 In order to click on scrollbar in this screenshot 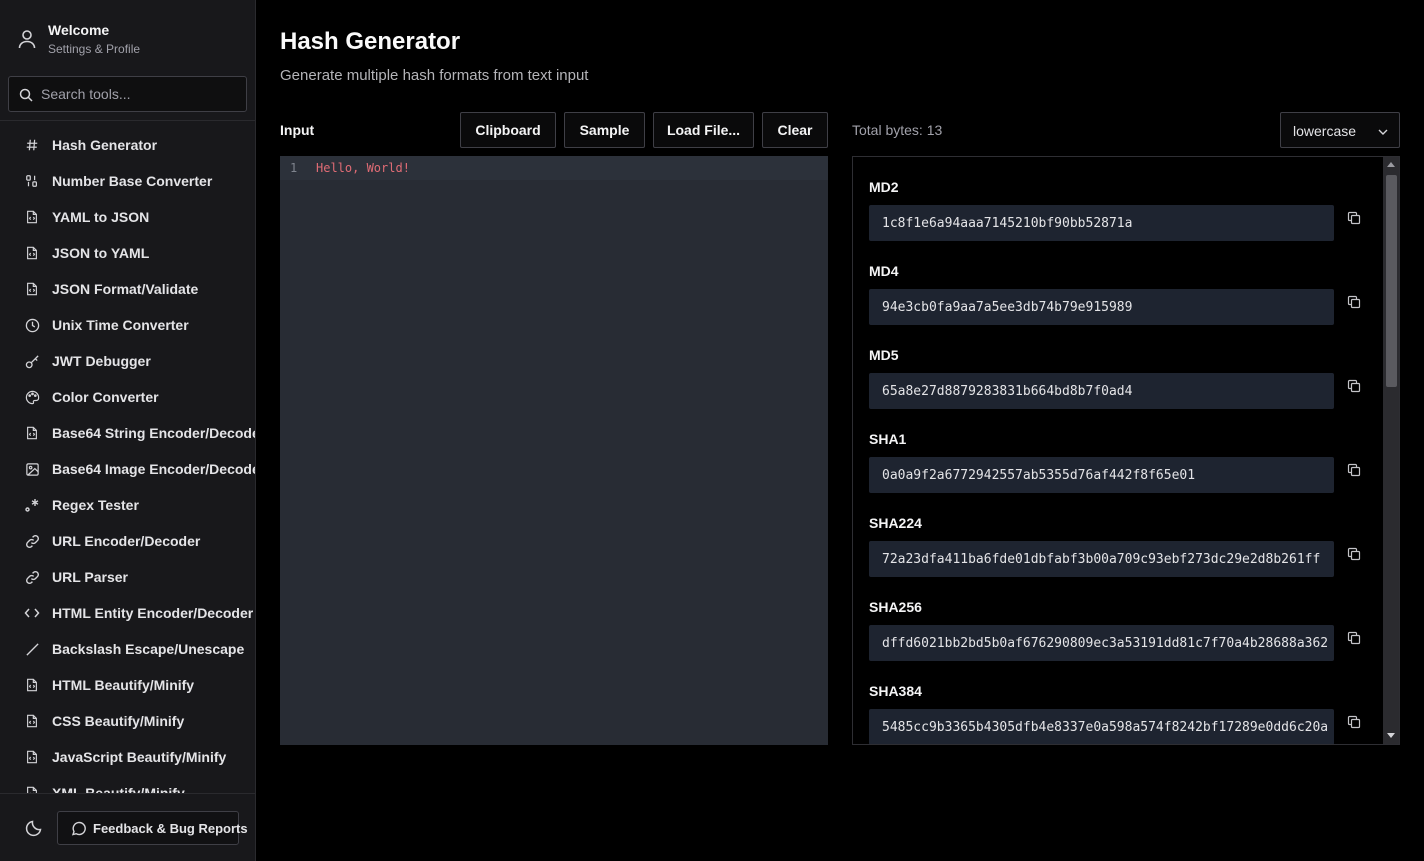, I will do `click(1391, 450)`.